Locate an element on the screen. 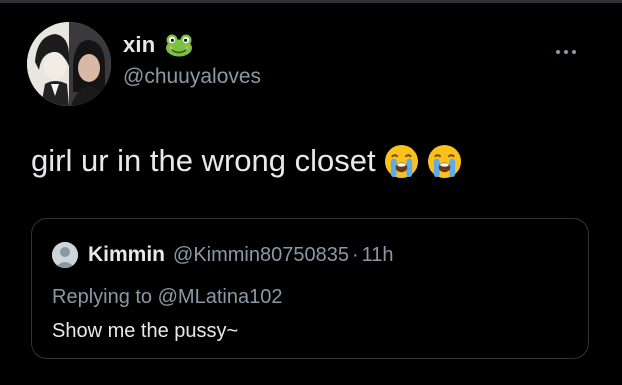 This screenshot has width=622, height=385. top-divider is located at coordinates (311, 1).